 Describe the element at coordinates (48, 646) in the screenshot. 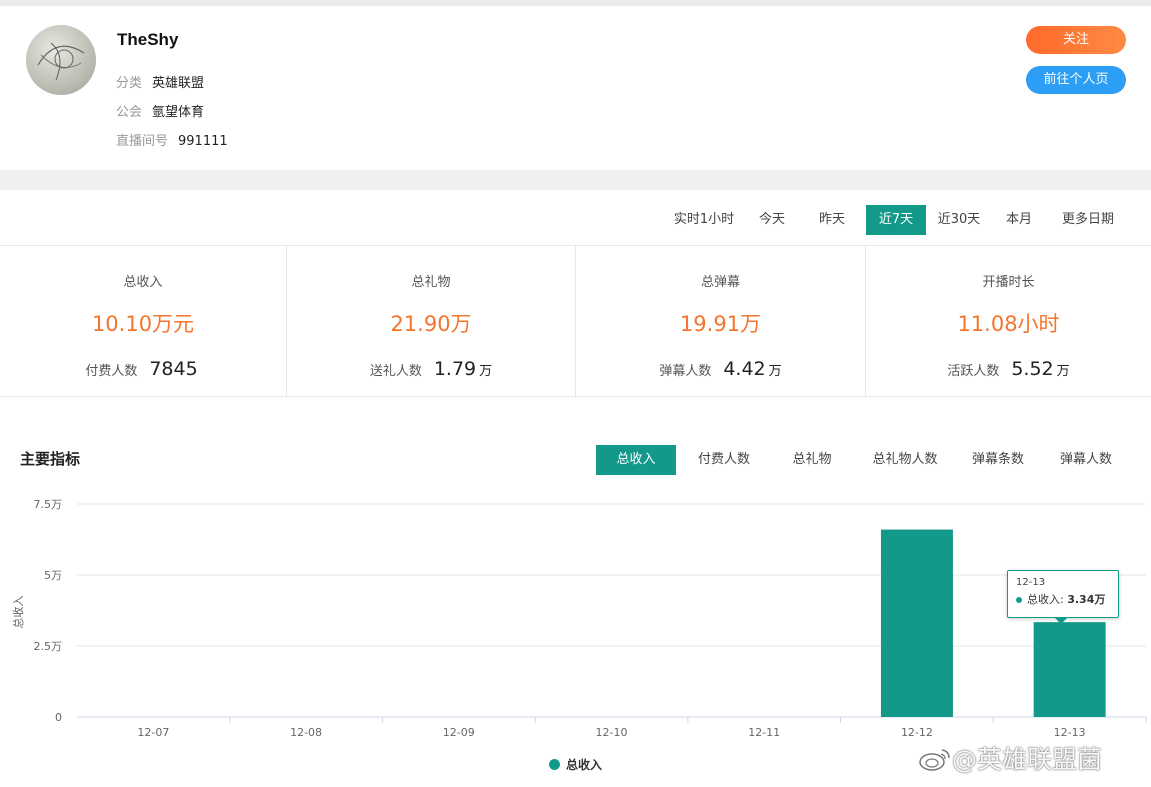

I see `y-tick-label: 2.5万` at that location.